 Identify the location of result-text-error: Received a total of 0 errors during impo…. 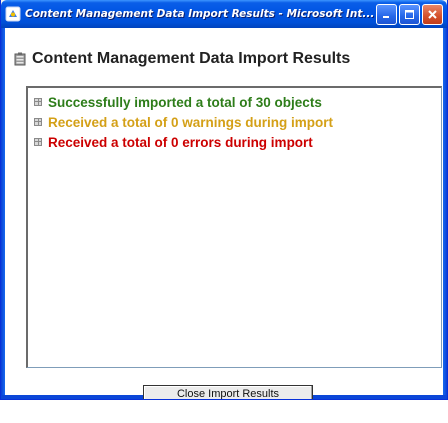
(180, 142).